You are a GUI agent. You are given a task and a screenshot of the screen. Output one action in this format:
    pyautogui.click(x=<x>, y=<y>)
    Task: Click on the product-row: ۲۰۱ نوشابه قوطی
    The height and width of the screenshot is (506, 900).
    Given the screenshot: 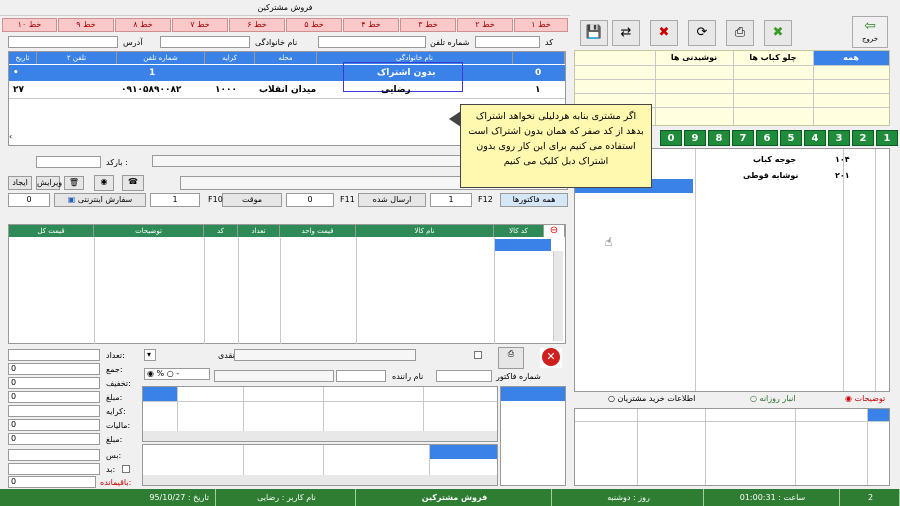 What is the action you would take?
    pyautogui.click(x=792, y=176)
    